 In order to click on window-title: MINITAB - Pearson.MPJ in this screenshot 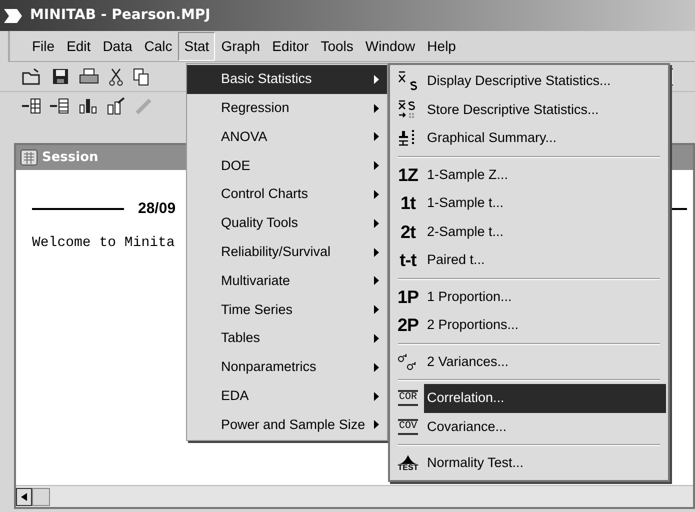, I will do `click(120, 15)`.